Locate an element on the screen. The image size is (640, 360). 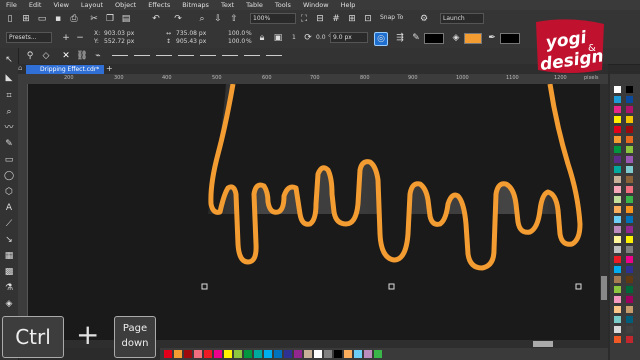
paste-icon: ▤ is located at coordinates (126, 19).